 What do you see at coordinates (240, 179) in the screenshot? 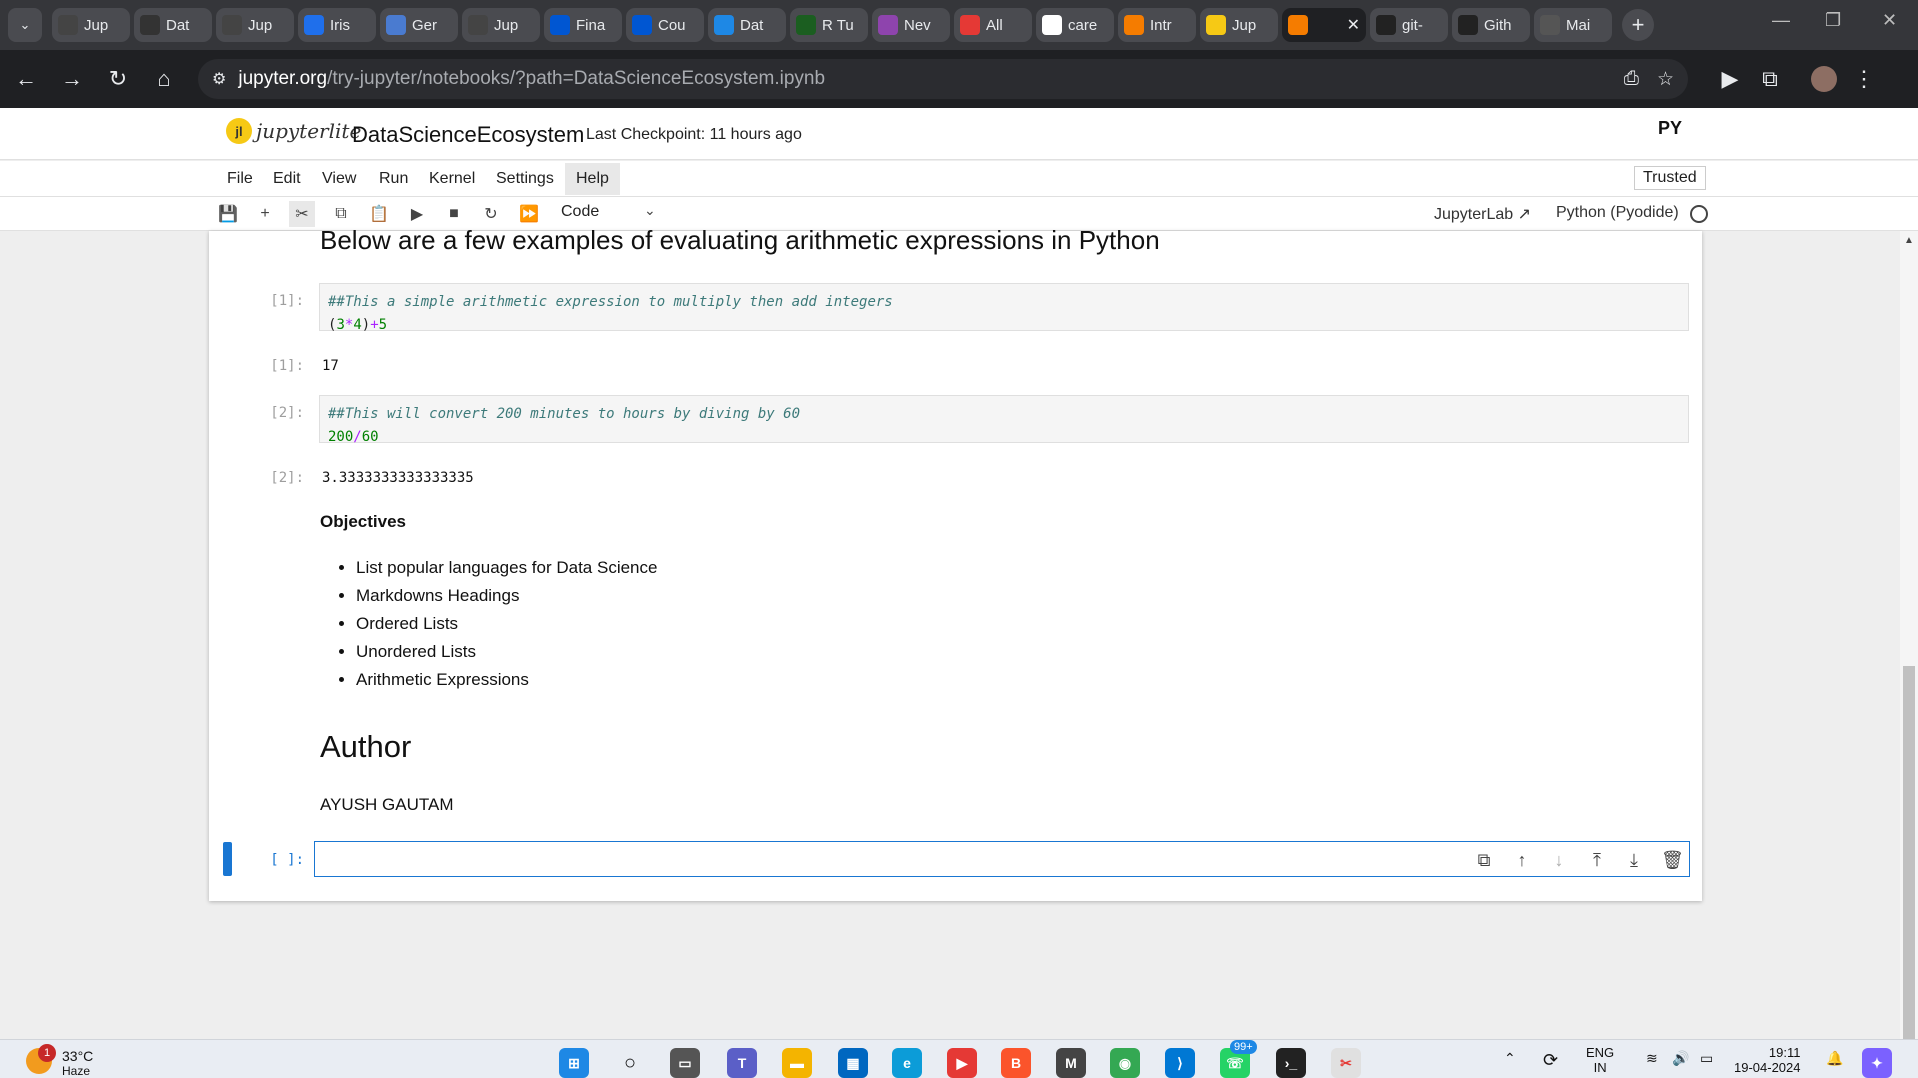
I see `menu-file: File` at bounding box center [240, 179].